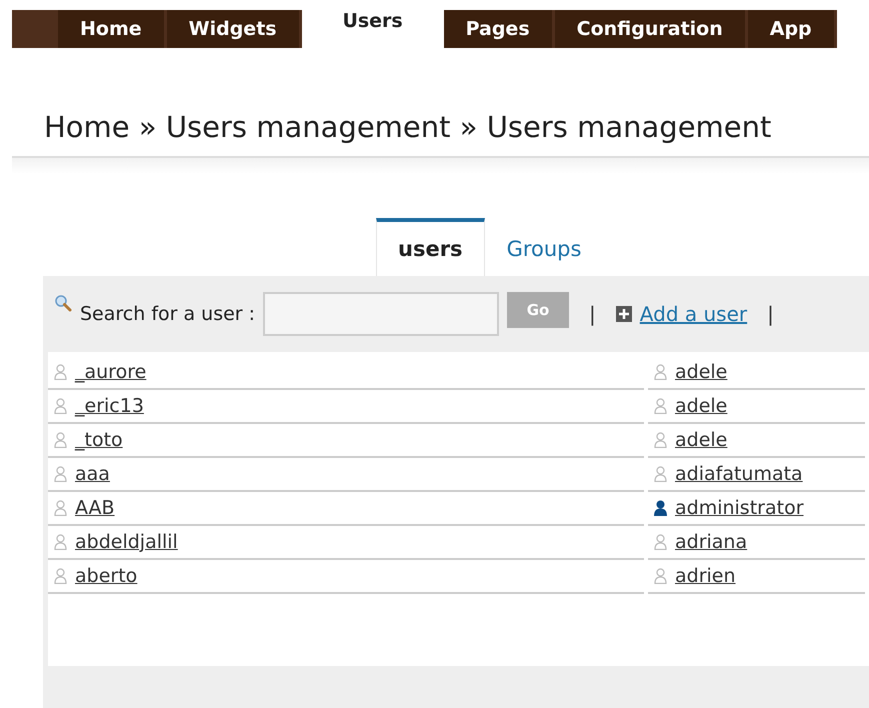 Image resolution: width=869 pixels, height=708 pixels. Describe the element at coordinates (739, 508) in the screenshot. I see `user-link: administrator` at that location.